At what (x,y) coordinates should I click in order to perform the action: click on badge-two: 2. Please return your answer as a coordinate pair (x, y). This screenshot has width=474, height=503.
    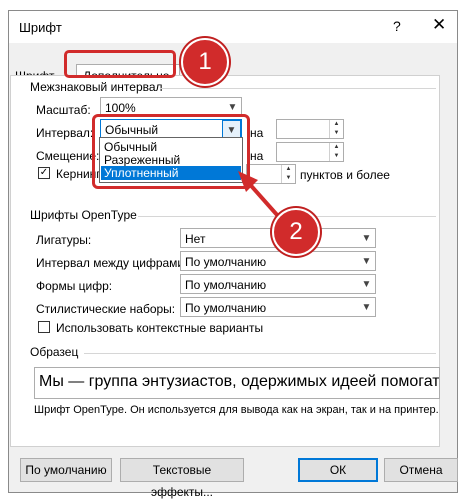
    Looking at the image, I should click on (296, 232).